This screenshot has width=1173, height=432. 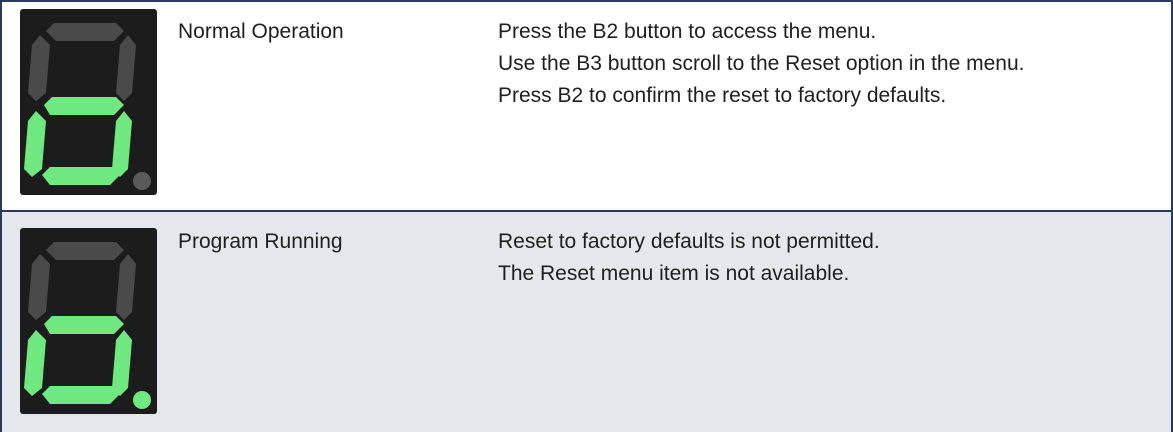 What do you see at coordinates (674, 273) in the screenshot?
I see `instruction-line: The Reset menu item is not available.` at bounding box center [674, 273].